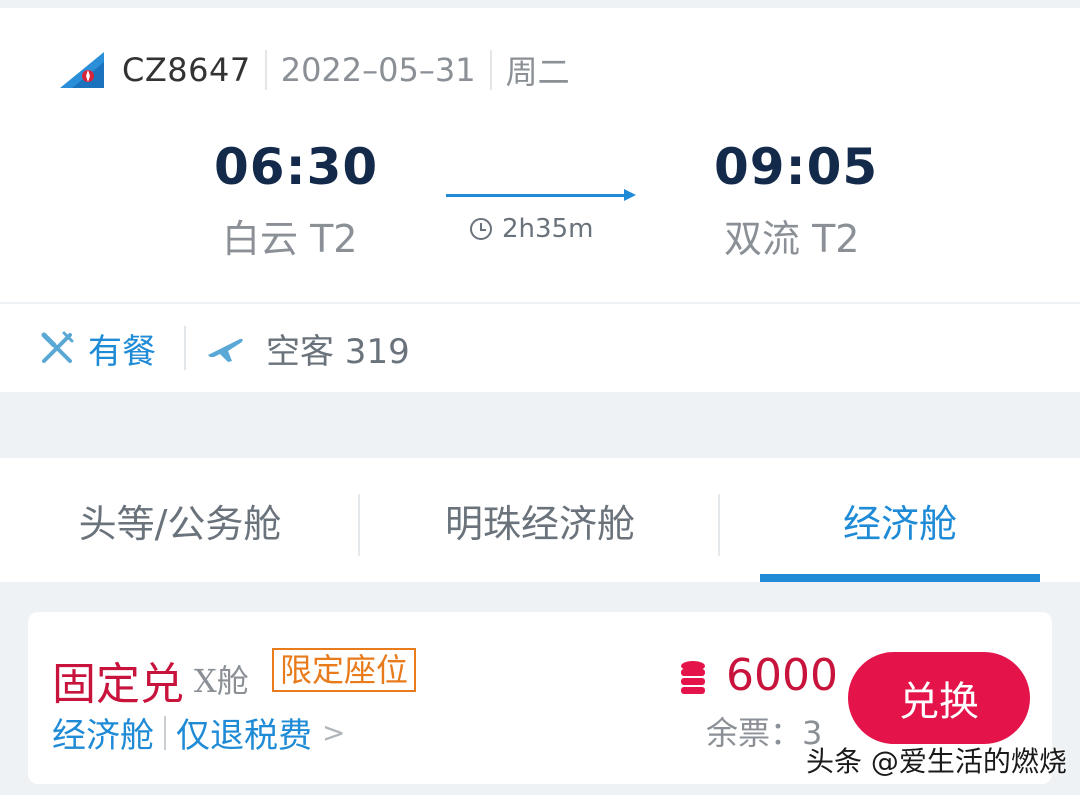  What do you see at coordinates (540, 348) in the screenshot?
I see `flight-info-bar: 有餐 空客 319` at bounding box center [540, 348].